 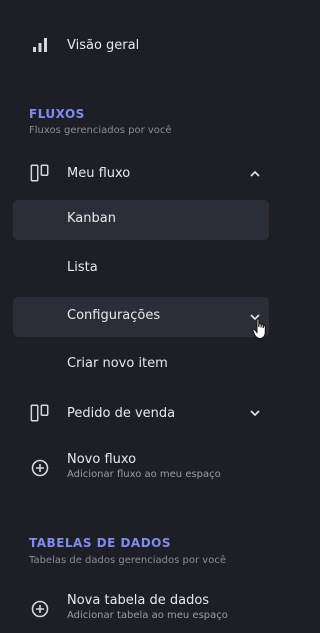 What do you see at coordinates (127, 560) in the screenshot?
I see `section-subtitle-tables: Tabelas de dados gerenciados por você` at bounding box center [127, 560].